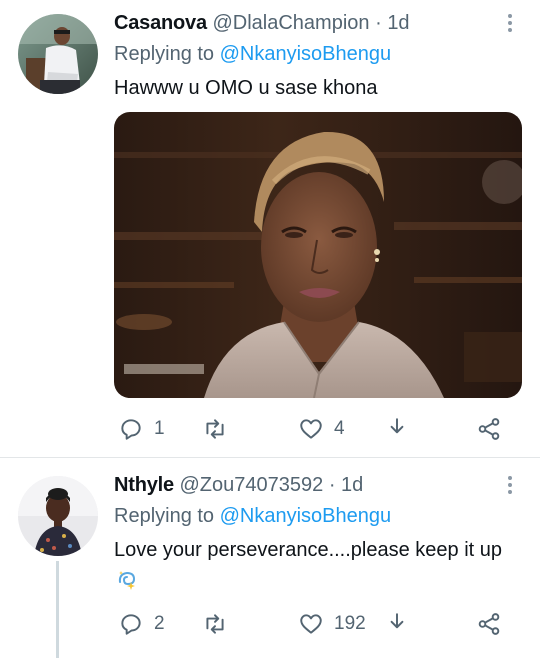  Describe the element at coordinates (332, 624) in the screenshot. I see `like-button: 192` at that location.